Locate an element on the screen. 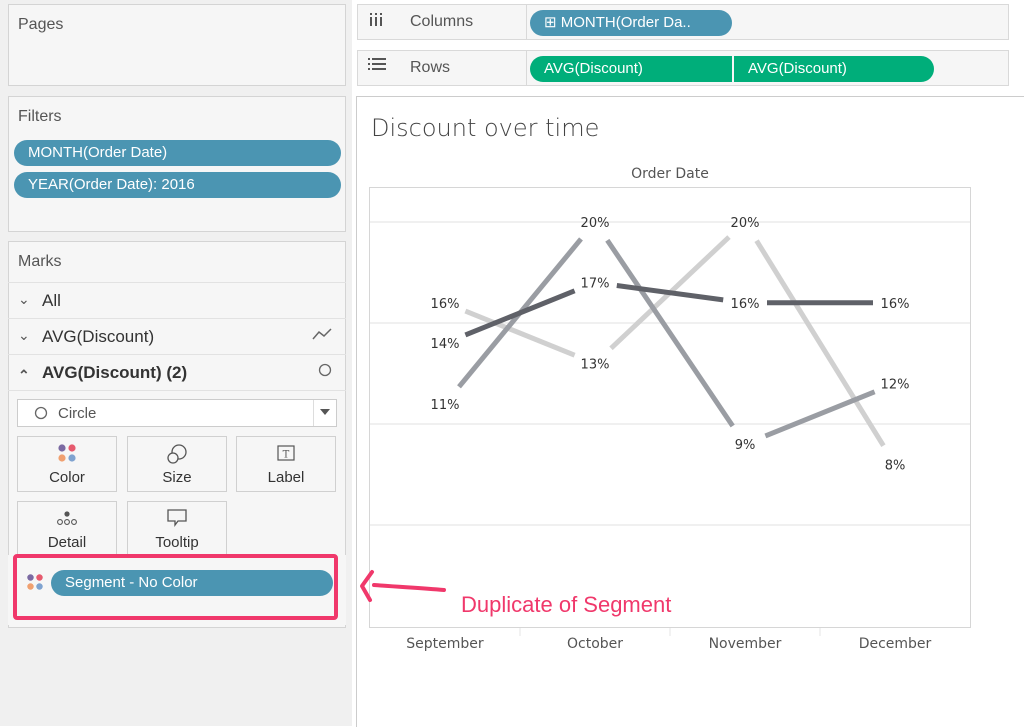  rows-shelf: Rows AVG(Discount) AVG(Discount) is located at coordinates (683, 68).